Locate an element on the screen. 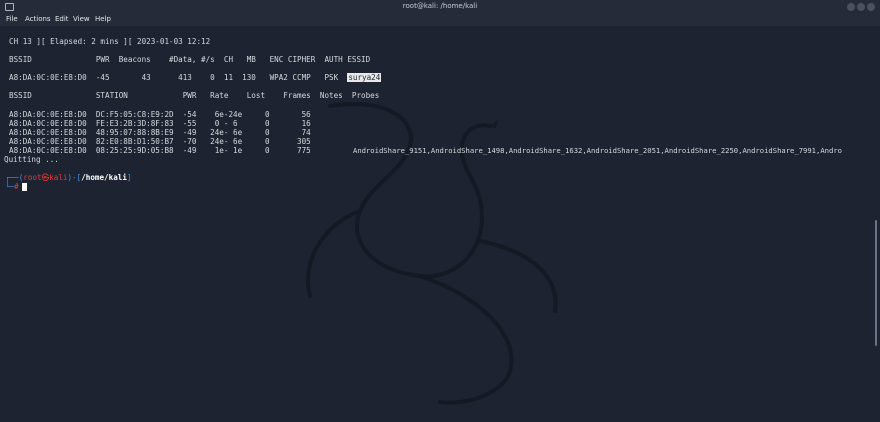 The image size is (880, 422). maximize-button is located at coordinates (861, 7).